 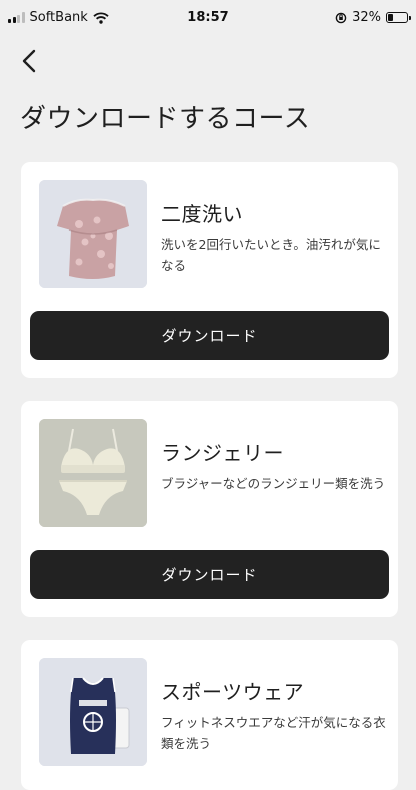 What do you see at coordinates (222, 453) in the screenshot?
I see `course-title: ランジェリー` at bounding box center [222, 453].